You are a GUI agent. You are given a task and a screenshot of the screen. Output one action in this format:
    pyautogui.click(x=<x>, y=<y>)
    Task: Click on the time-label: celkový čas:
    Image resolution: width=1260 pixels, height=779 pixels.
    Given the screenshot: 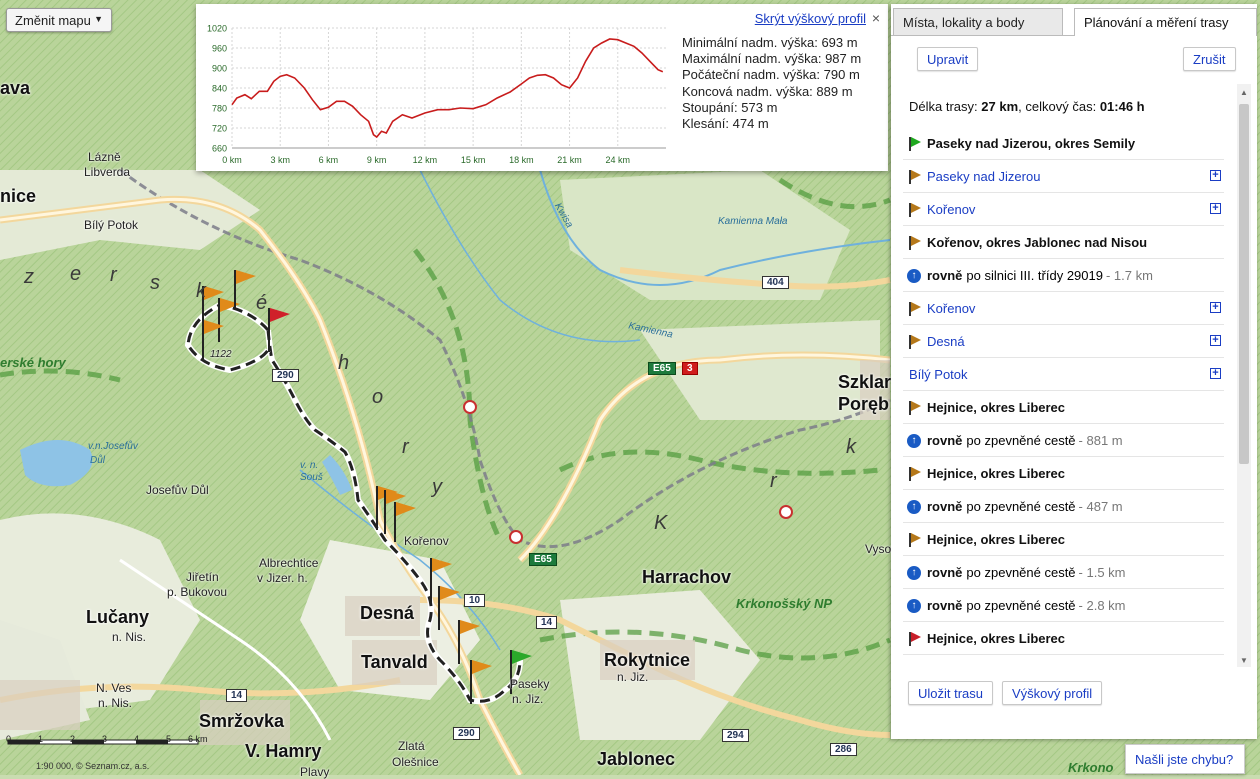 What is the action you would take?
    pyautogui.click(x=1061, y=106)
    